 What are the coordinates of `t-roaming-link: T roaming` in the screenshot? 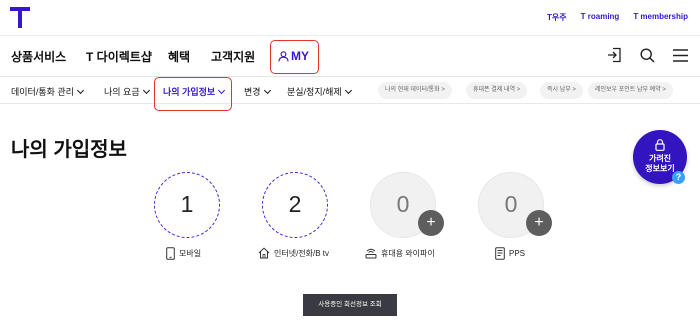 It's located at (600, 17).